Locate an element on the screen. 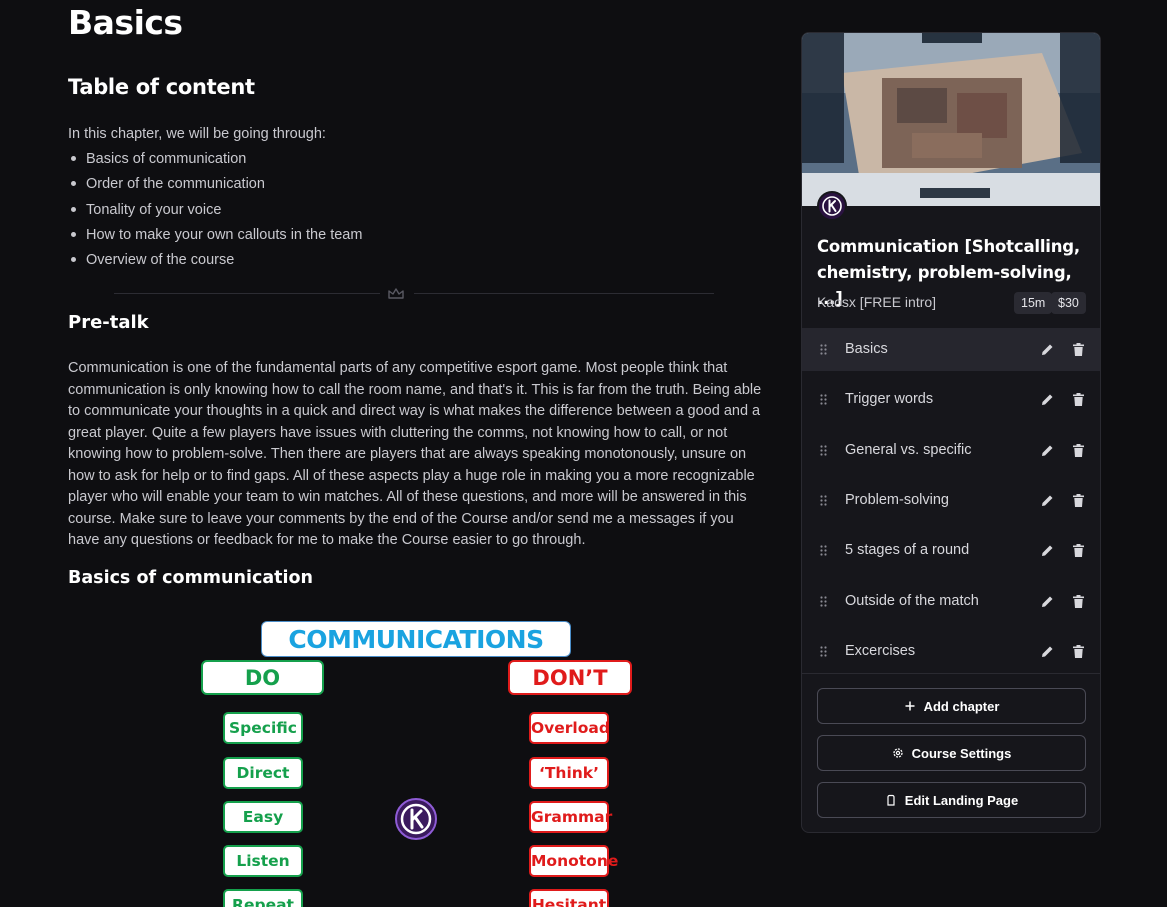 This screenshot has width=1167, height=907. author-avatar-icon is located at coordinates (832, 206).